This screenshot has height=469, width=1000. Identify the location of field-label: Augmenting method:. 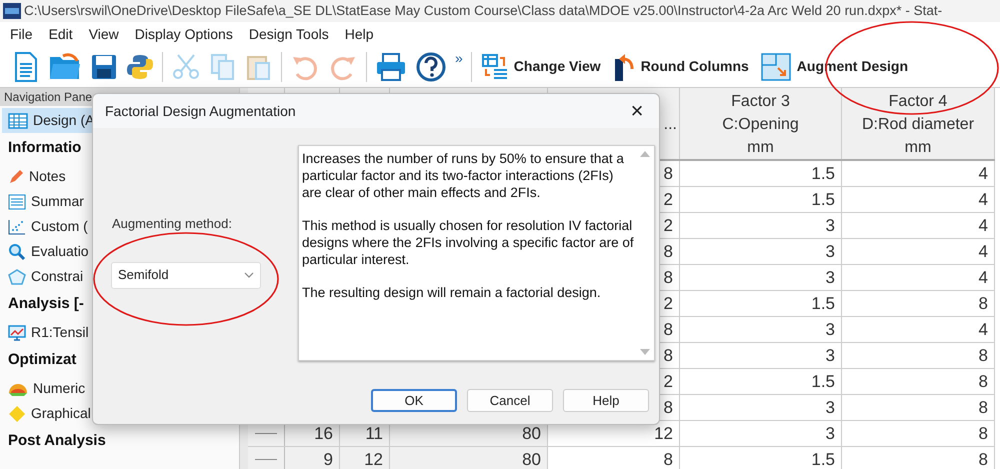
(172, 224).